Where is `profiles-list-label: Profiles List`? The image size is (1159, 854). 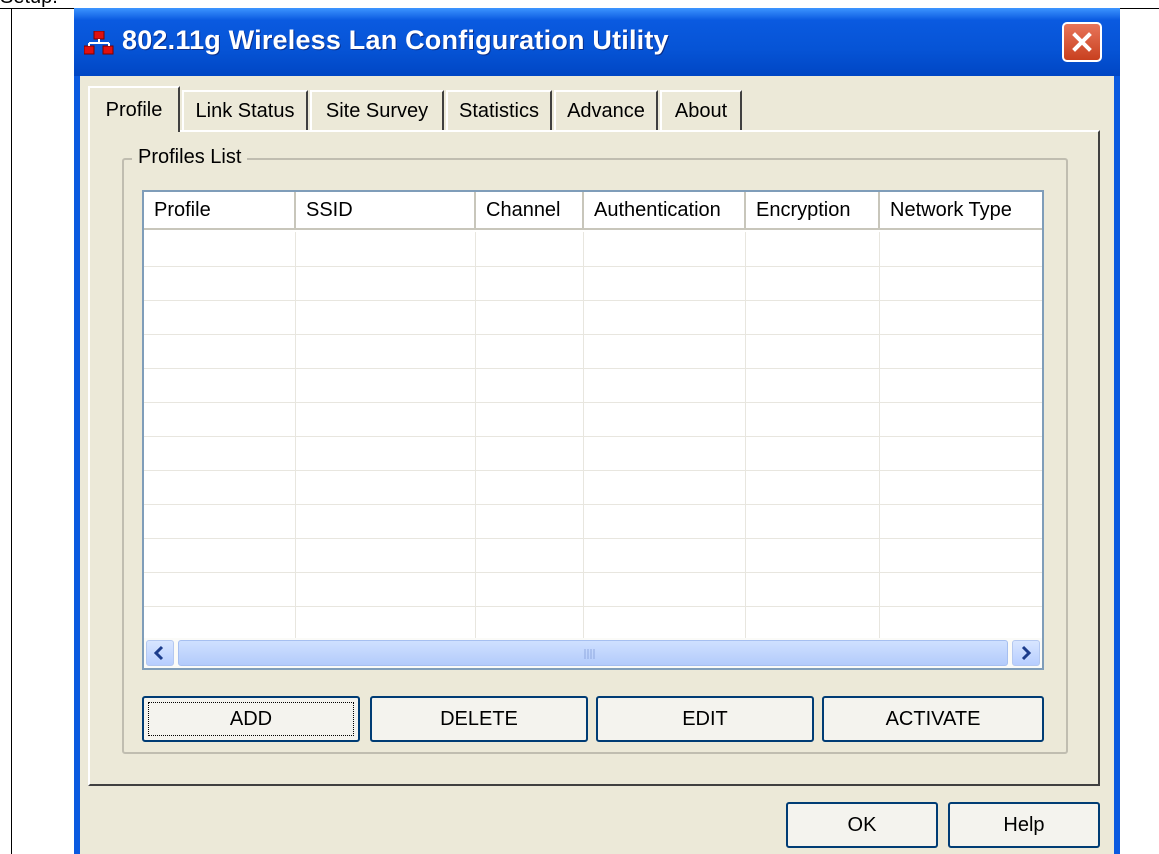
profiles-list-label: Profiles List is located at coordinates (190, 157).